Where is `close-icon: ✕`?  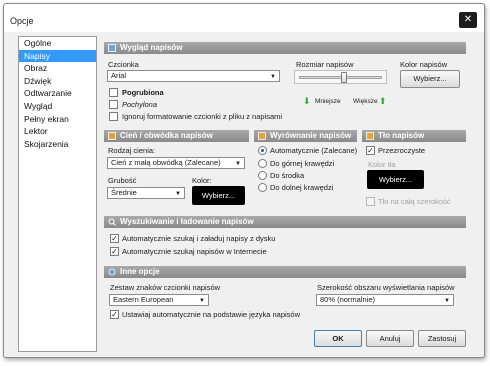 close-icon: ✕ is located at coordinates (468, 19).